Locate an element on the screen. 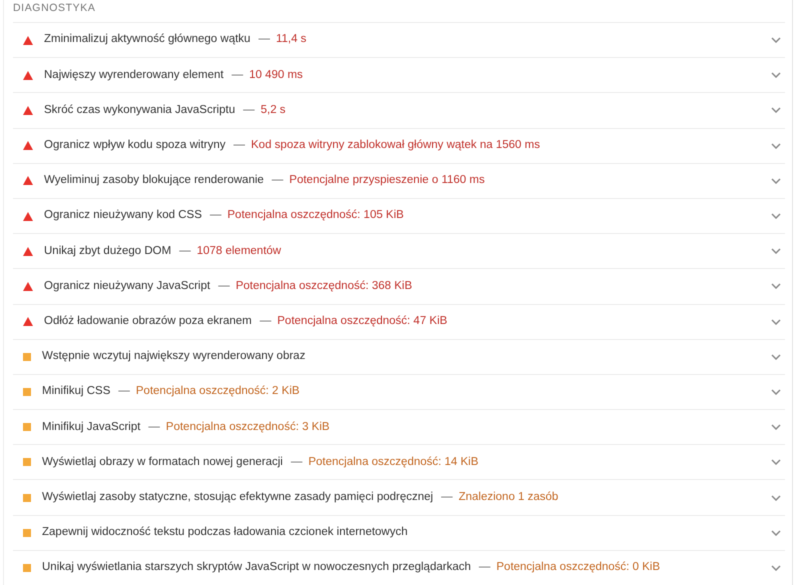 The image size is (800, 585). audit-row: Unikaj wyświetlania starszych skryptów JavaScript w nowoczesnych przeglądarkach — Potencjalna oszczędność: 0 KiB is located at coordinates (399, 567).